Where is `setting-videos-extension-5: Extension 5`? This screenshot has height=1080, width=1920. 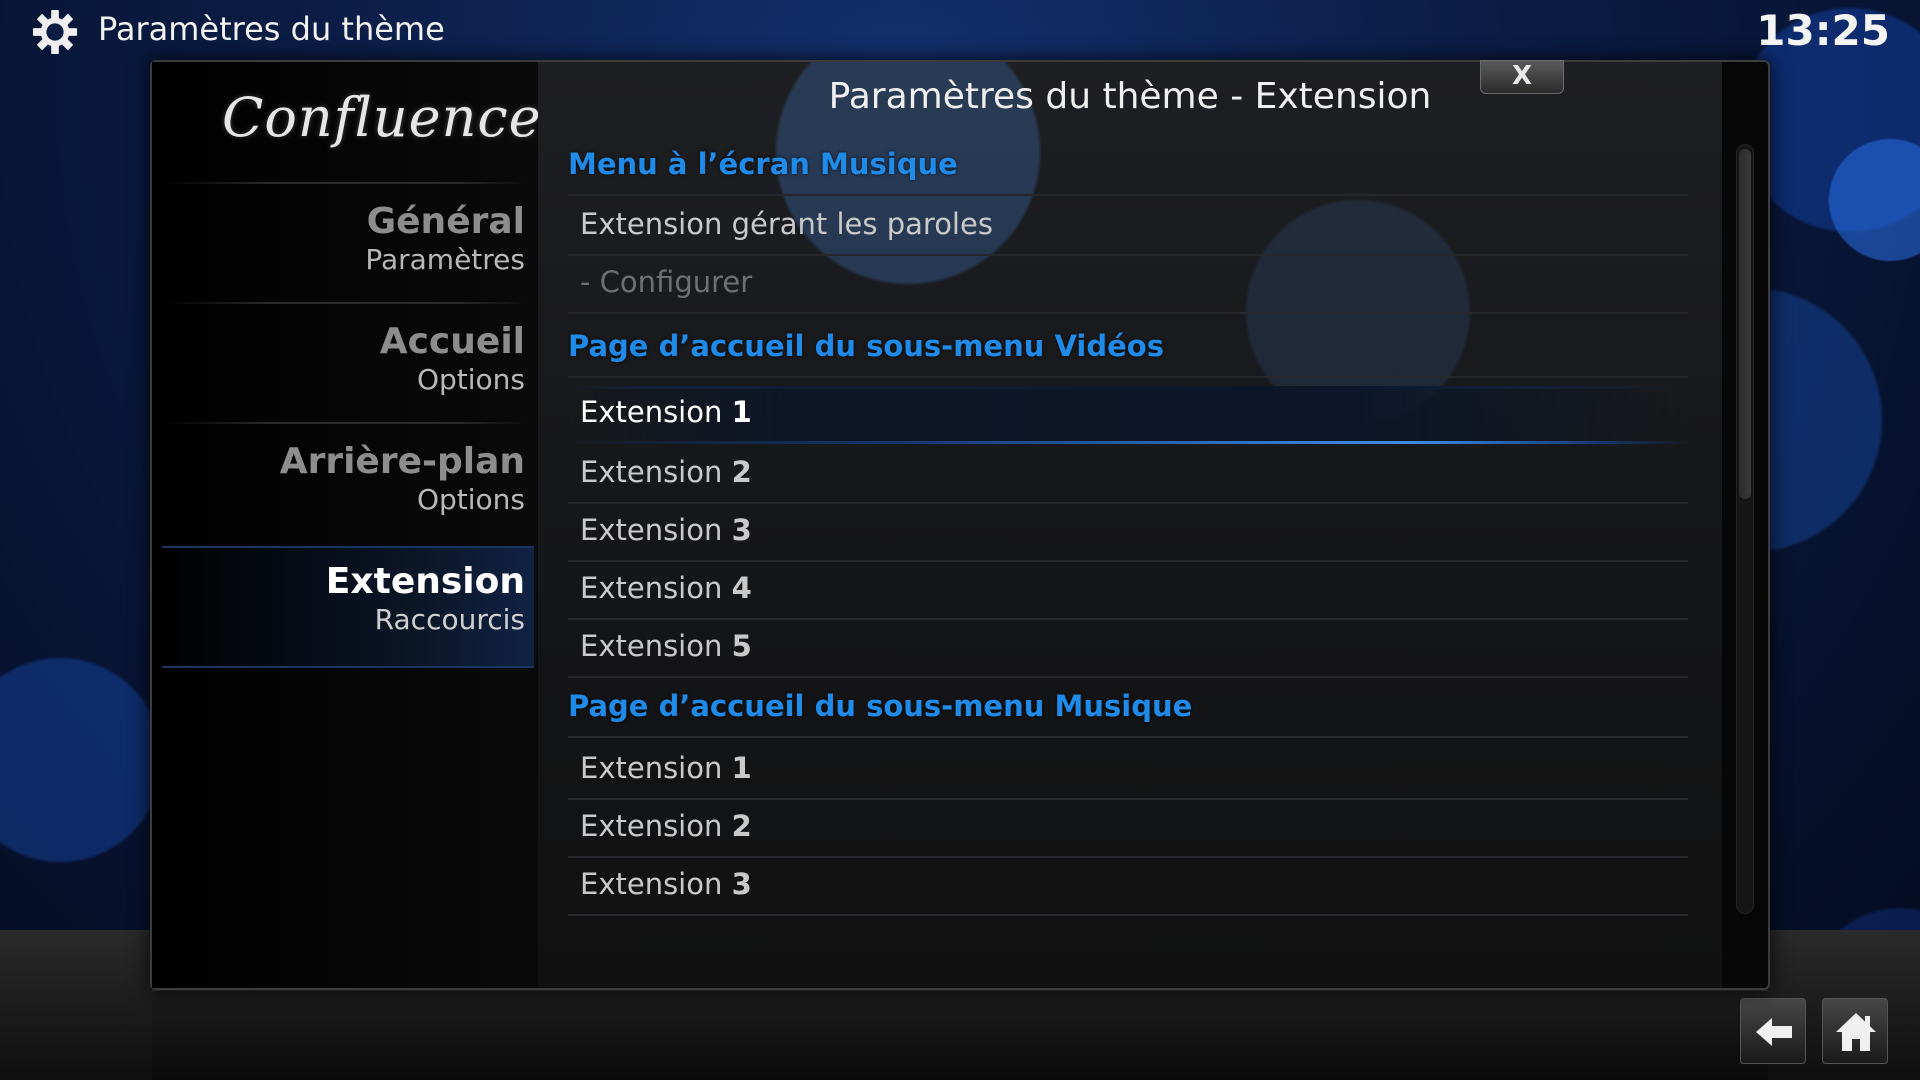
setting-videos-extension-5: Extension 5 is located at coordinates (1128, 649).